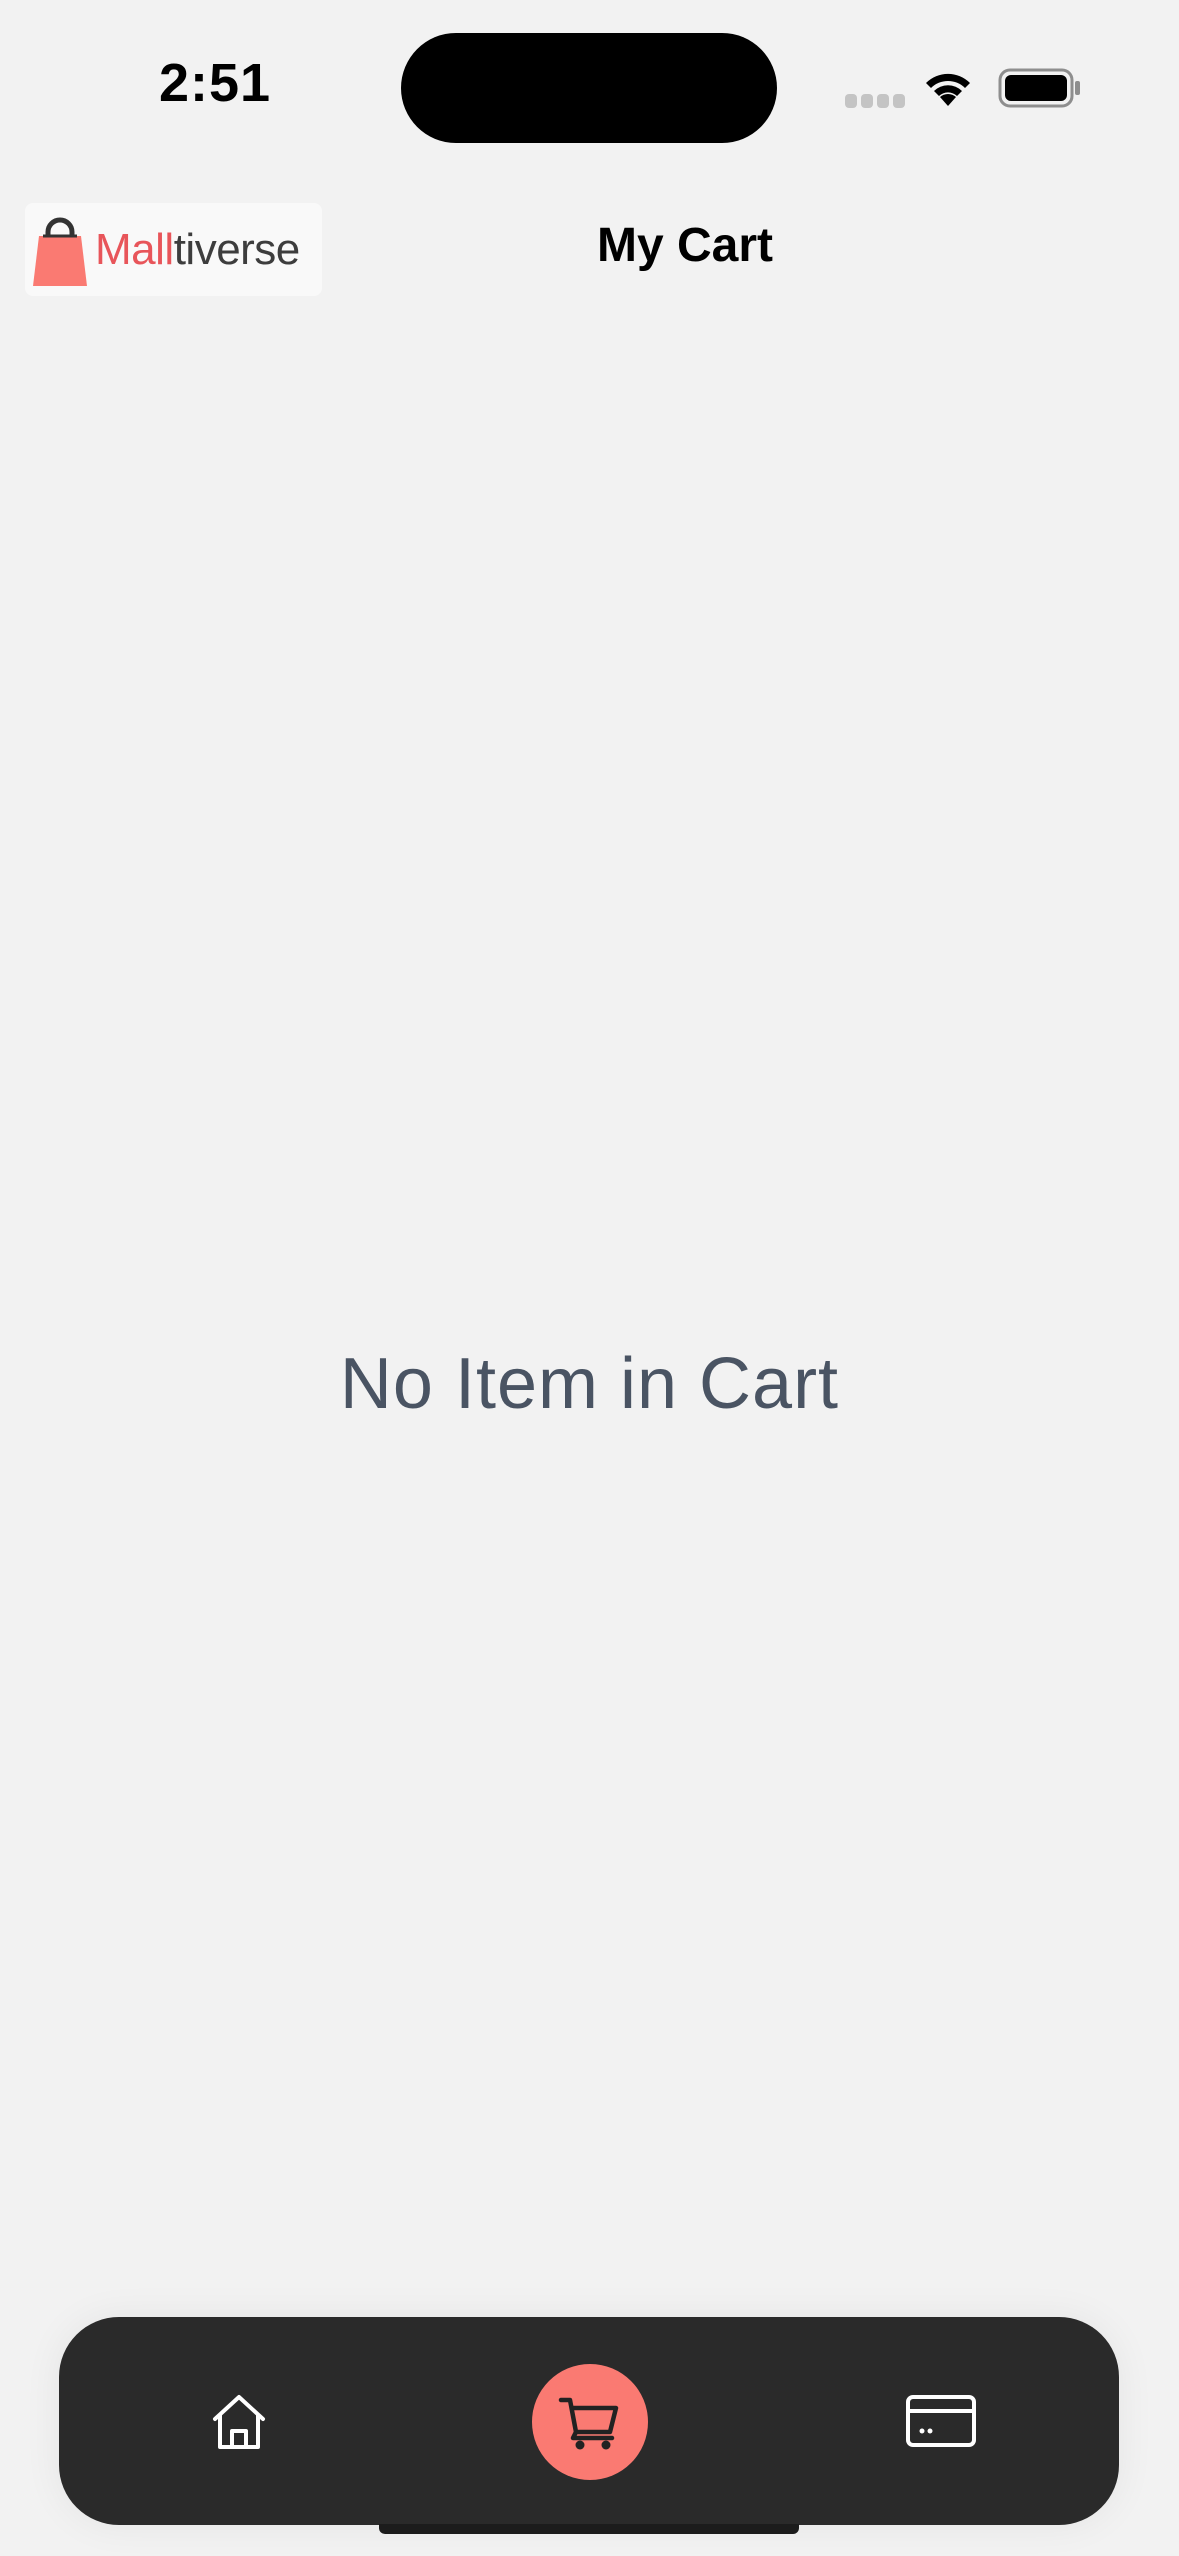 Image resolution: width=1179 pixels, height=2556 pixels. I want to click on wifi-icon, so click(948, 89).